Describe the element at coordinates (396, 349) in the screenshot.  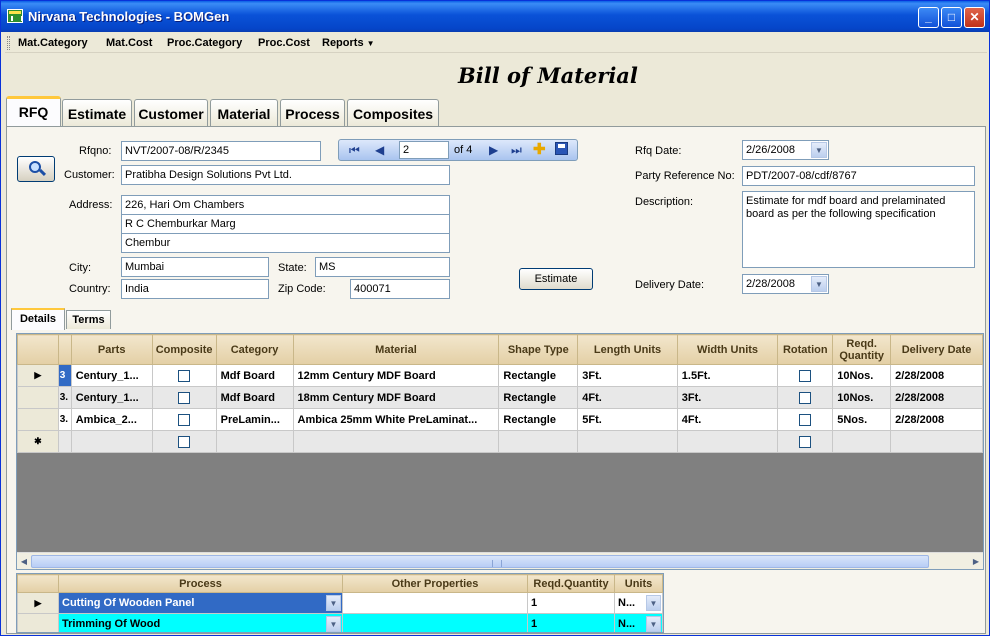
I see `col-material: Material` at that location.